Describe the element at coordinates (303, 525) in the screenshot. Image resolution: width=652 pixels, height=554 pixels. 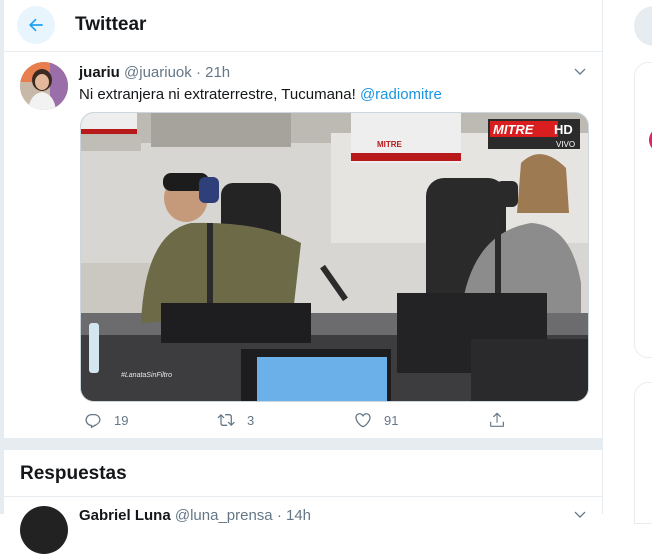
I see `reply-item: Gabriel Luna @luna_prensa · 14h` at that location.